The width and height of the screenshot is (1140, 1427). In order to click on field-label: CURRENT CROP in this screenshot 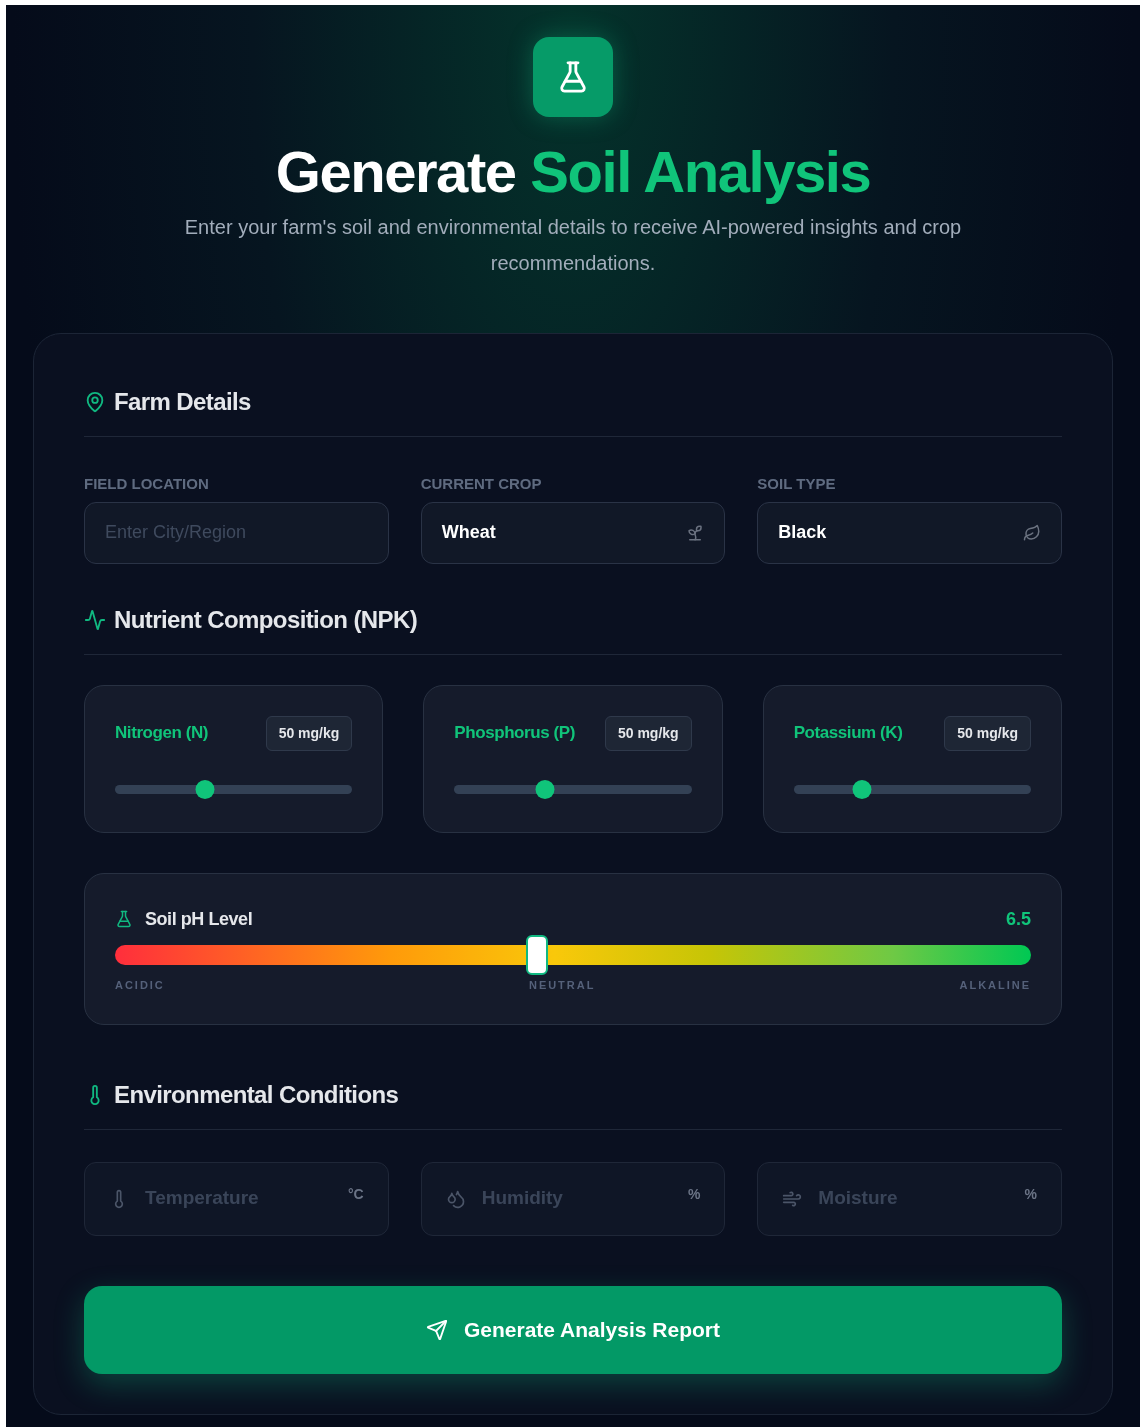, I will do `click(481, 484)`.